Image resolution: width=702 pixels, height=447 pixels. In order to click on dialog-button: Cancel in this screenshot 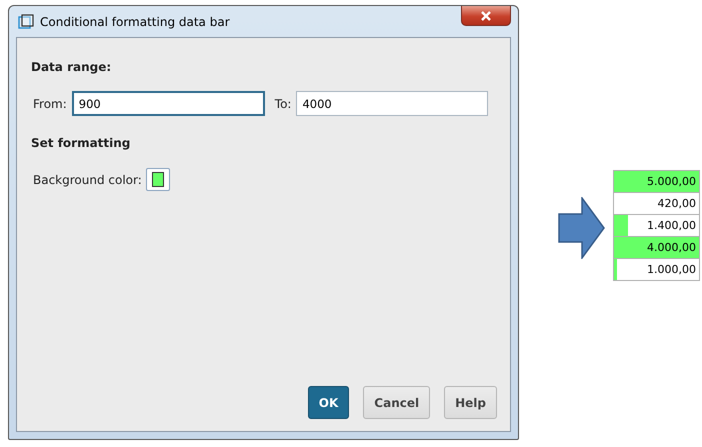, I will do `click(396, 402)`.